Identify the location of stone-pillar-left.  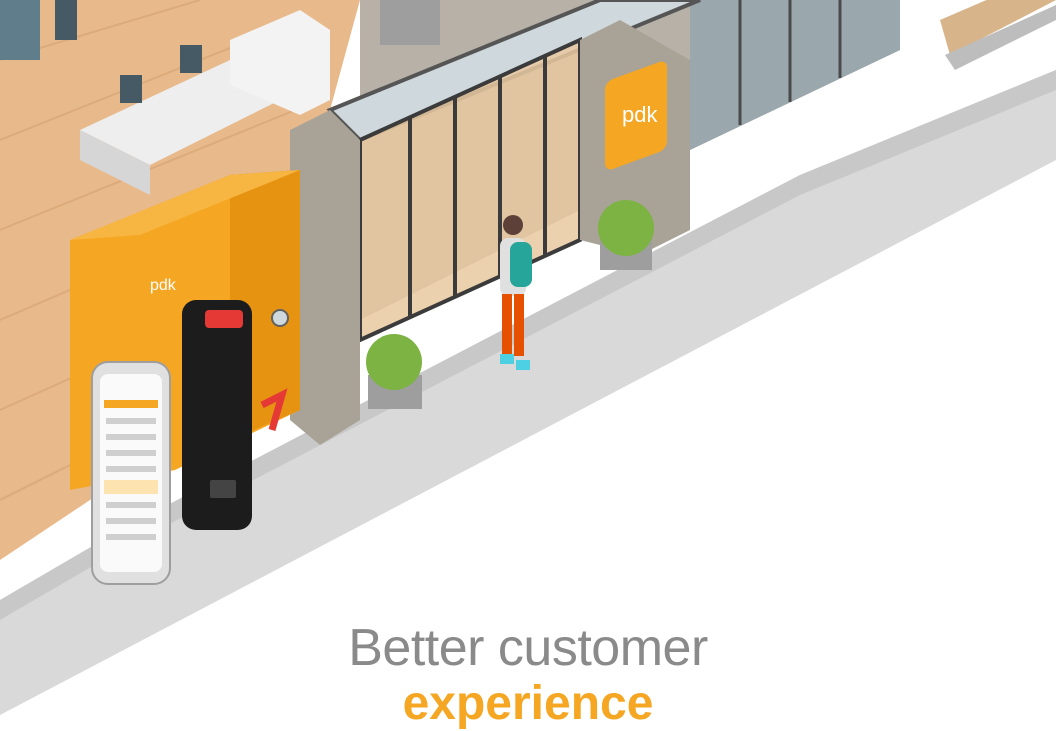
(325, 277).